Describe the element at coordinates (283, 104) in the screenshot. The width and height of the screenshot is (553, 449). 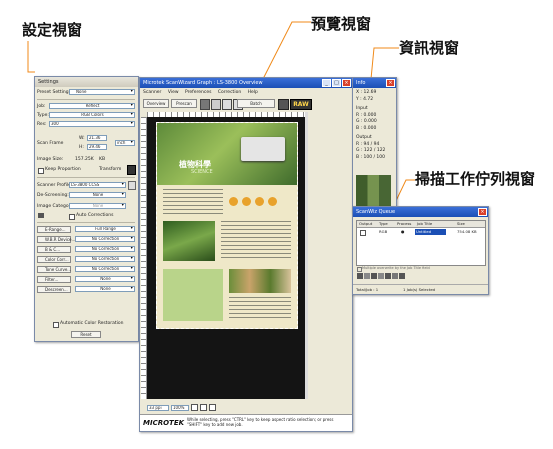
I see `camera-icon` at that location.